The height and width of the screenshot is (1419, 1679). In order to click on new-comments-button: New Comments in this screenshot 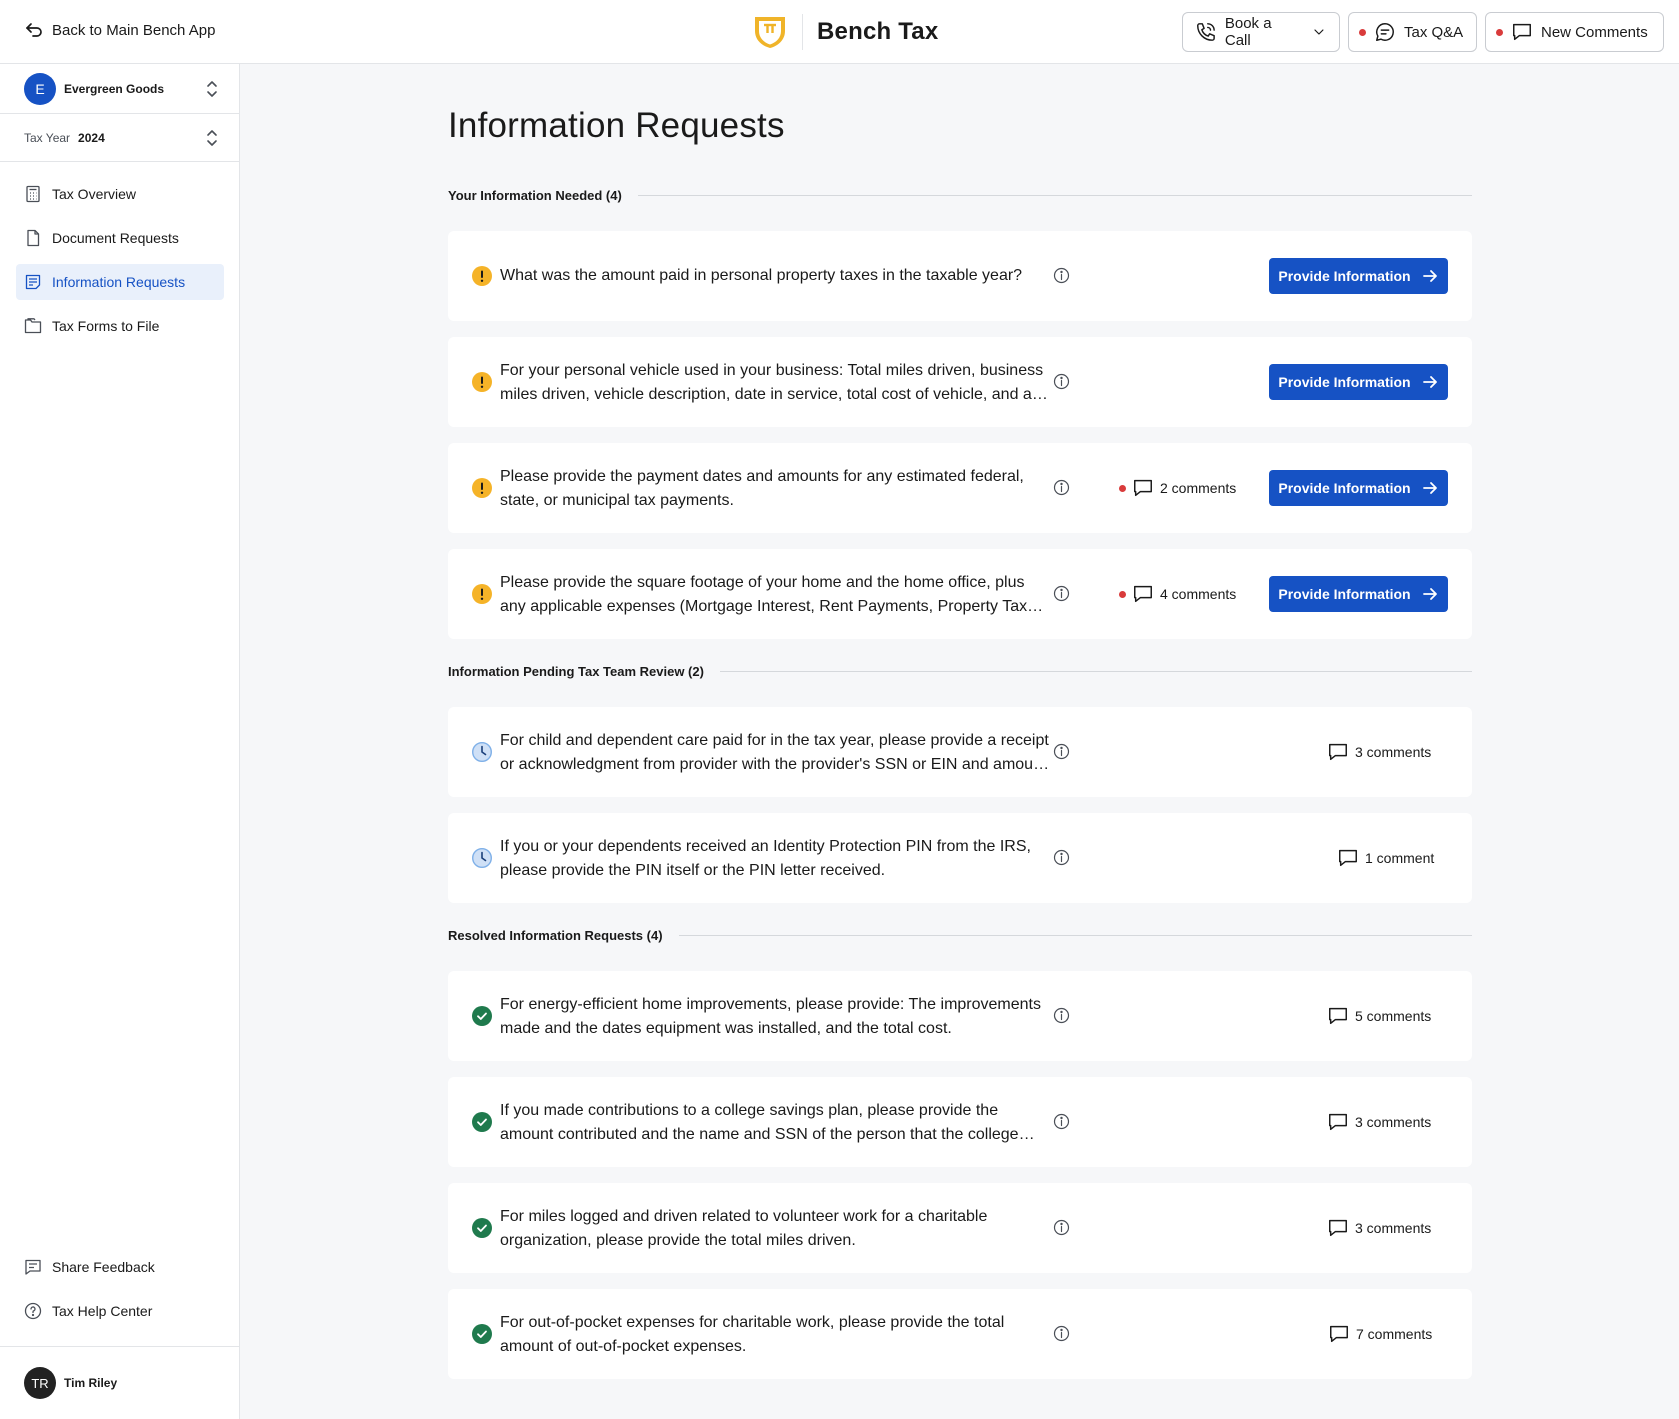, I will do `click(1574, 32)`.